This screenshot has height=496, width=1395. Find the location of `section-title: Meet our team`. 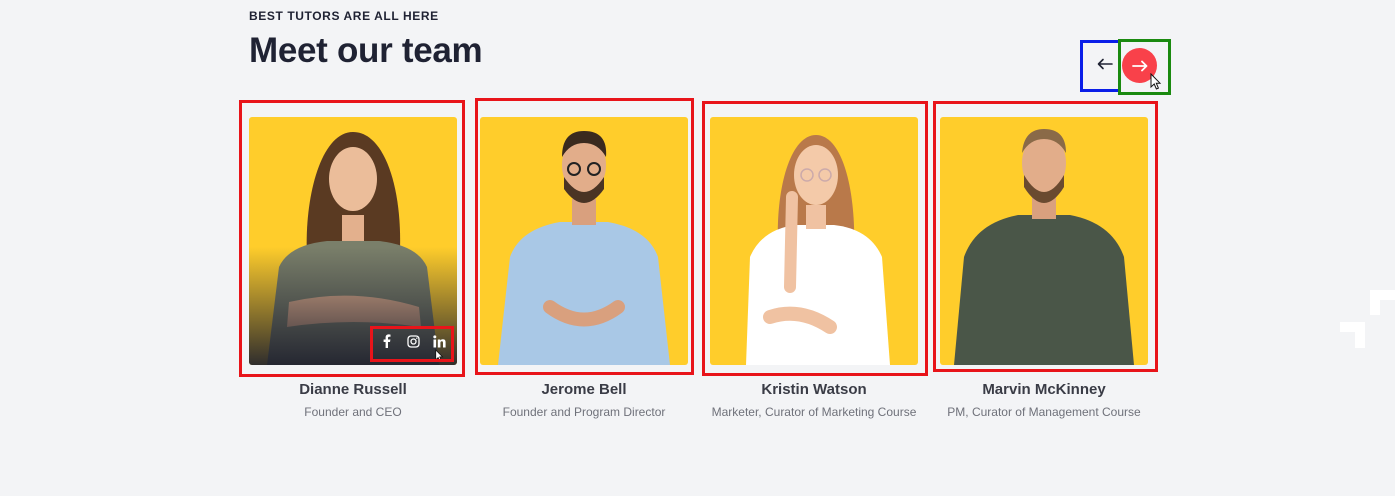

section-title: Meet our team is located at coordinates (366, 50).